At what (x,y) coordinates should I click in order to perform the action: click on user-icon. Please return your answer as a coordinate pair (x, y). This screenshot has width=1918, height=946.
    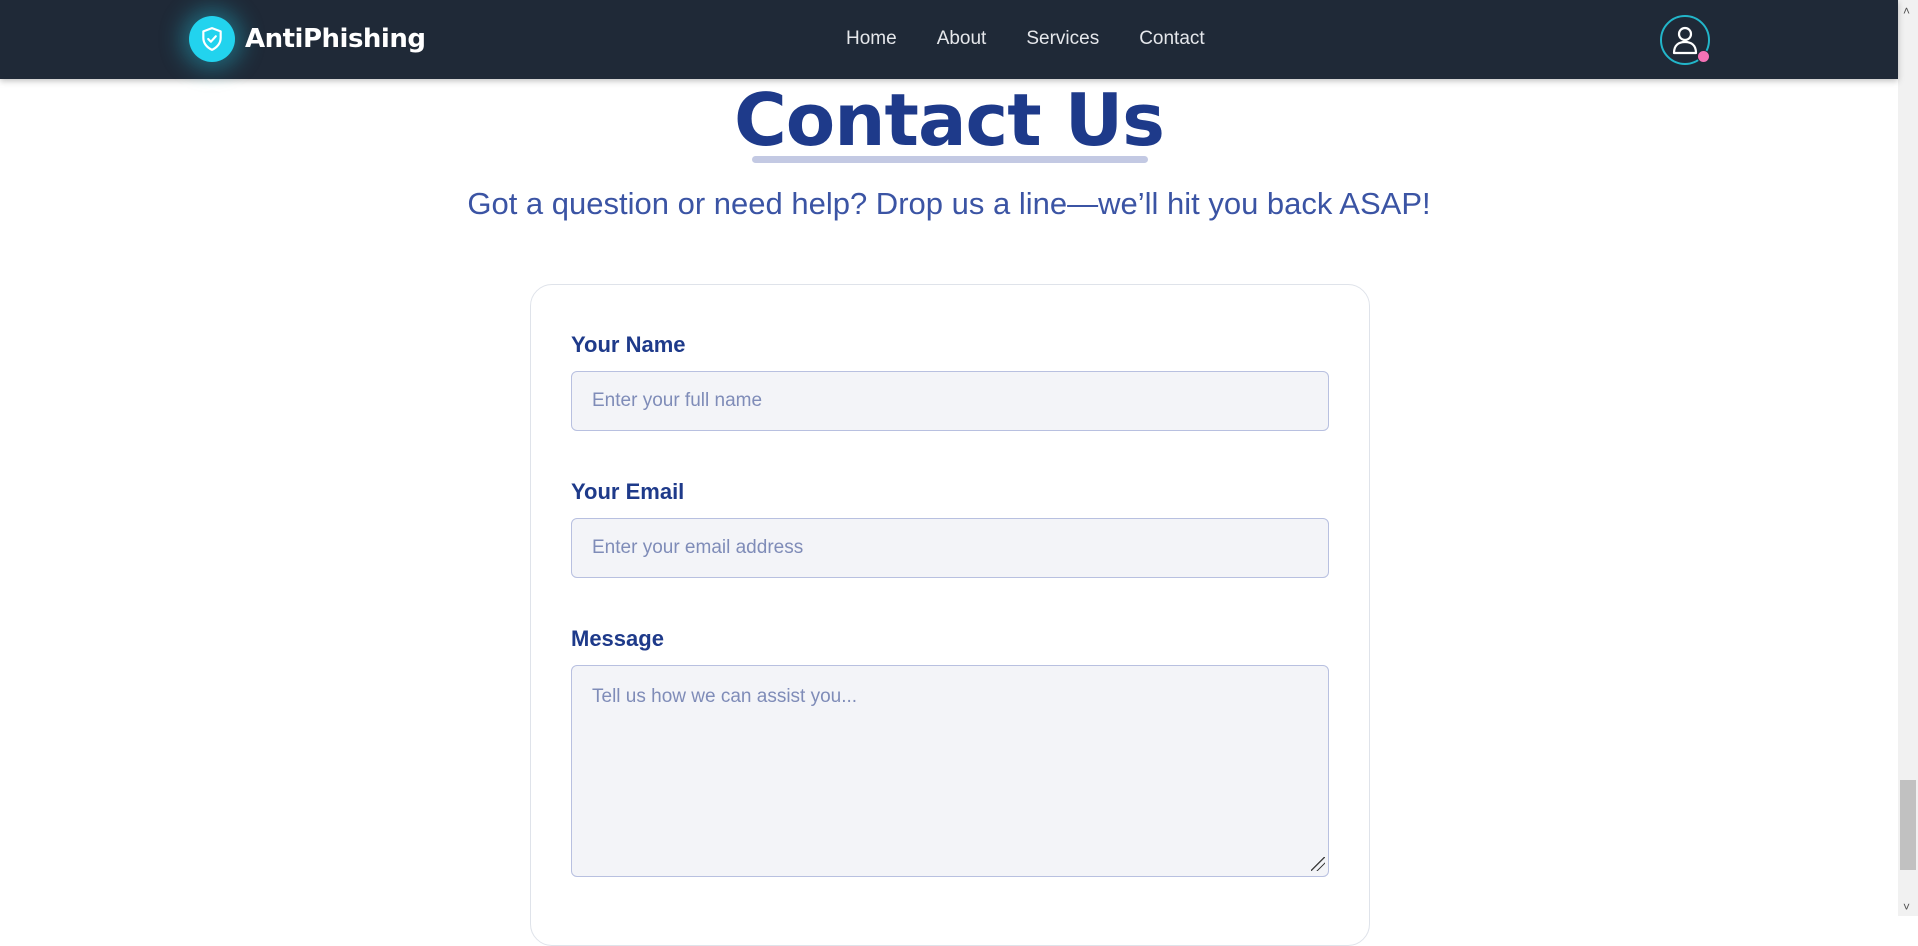
    Looking at the image, I should click on (1685, 40).